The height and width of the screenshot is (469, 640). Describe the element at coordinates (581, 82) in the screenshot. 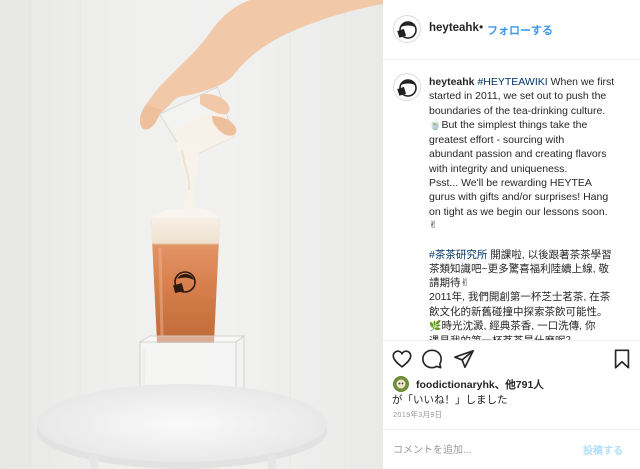

I see `caption-text: When we first` at that location.